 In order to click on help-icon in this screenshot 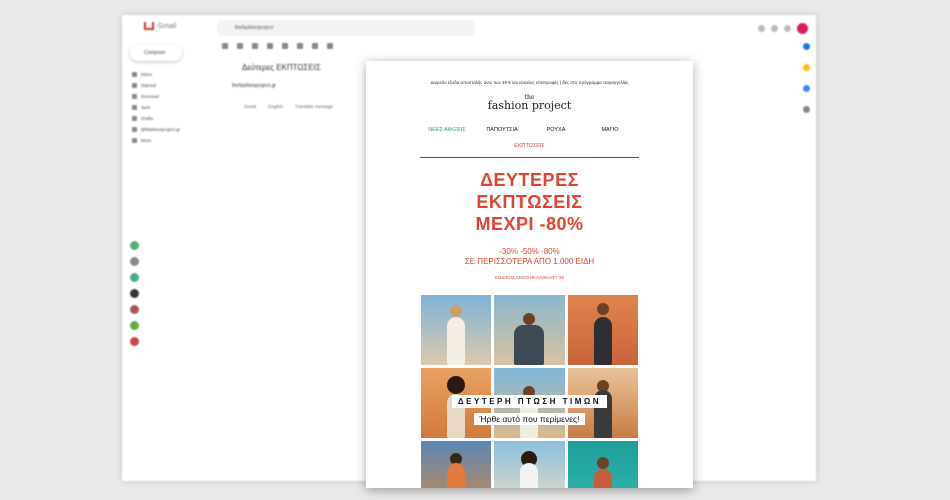, I will do `click(761, 28)`.